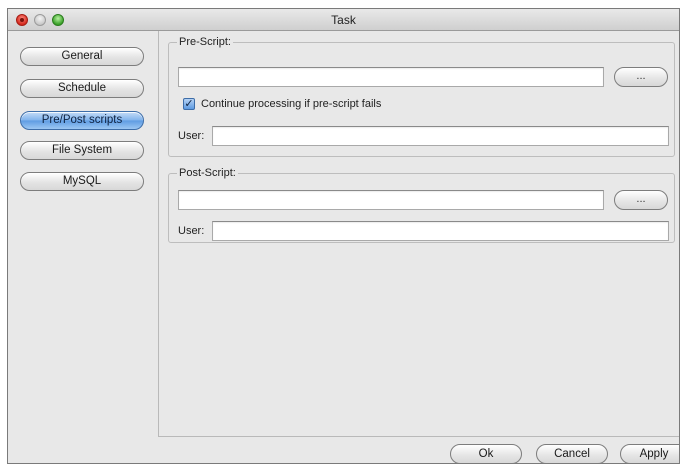 The width and height of the screenshot is (684, 464). What do you see at coordinates (207, 173) in the screenshot?
I see `post-script-title: Post-Script:` at bounding box center [207, 173].